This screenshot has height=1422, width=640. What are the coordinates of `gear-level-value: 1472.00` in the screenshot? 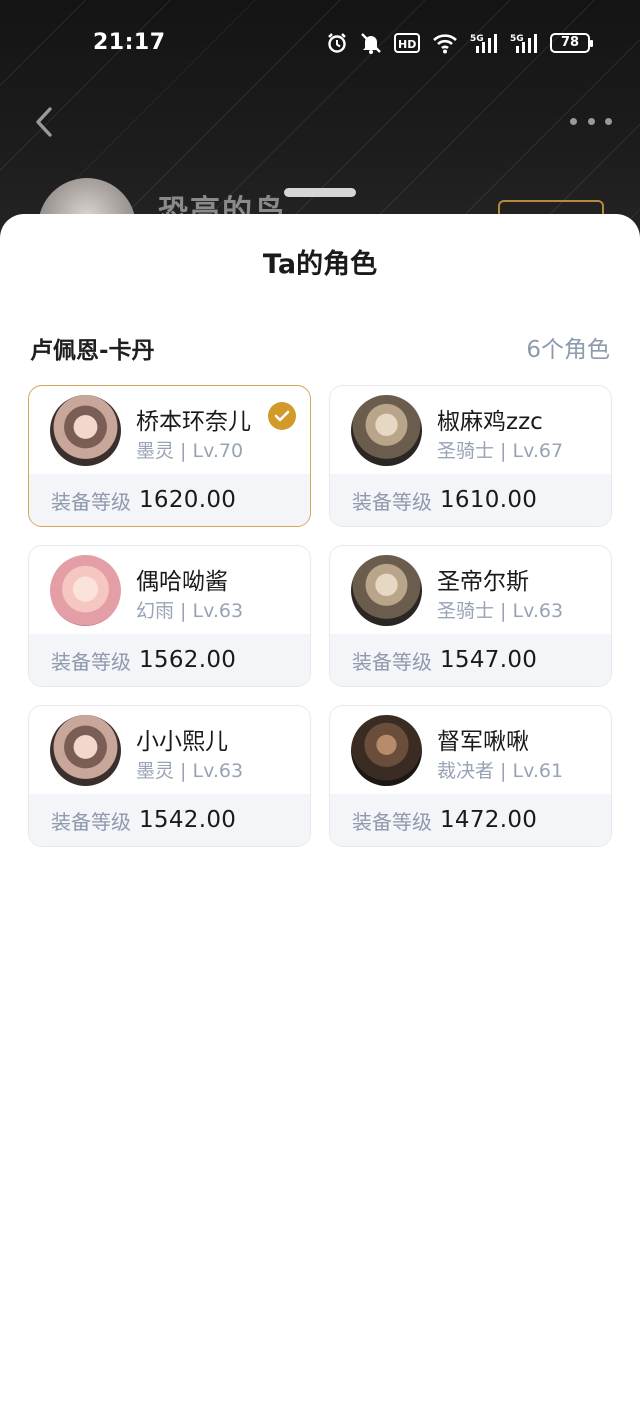 It's located at (489, 820).